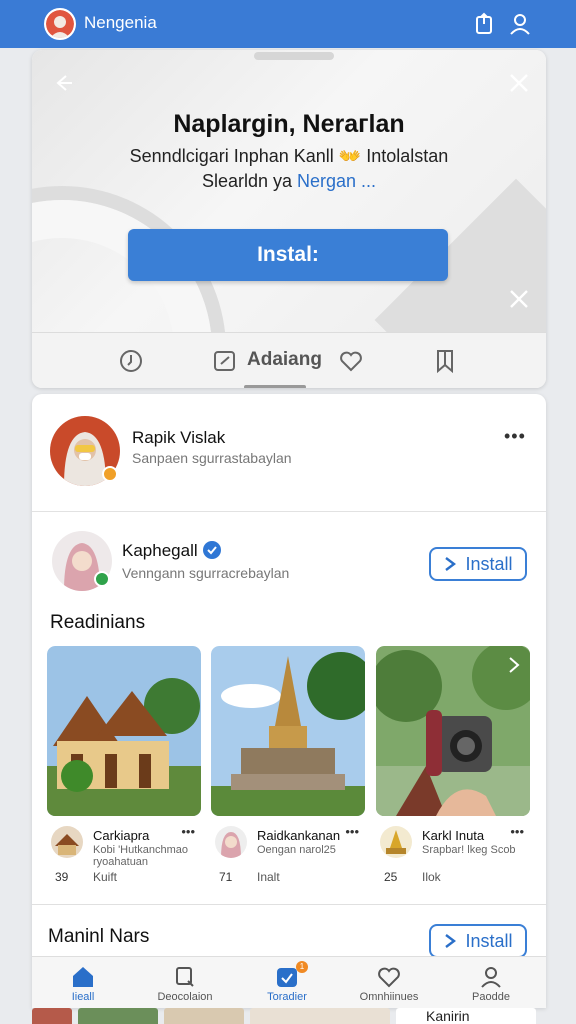  I want to click on home-icon, so click(83, 977).